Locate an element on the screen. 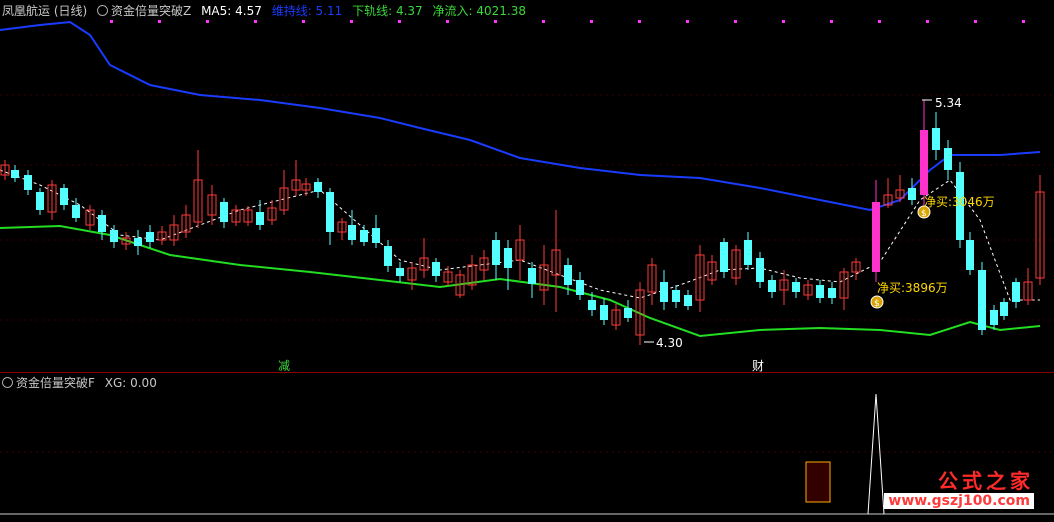  net-buy-label-2: 净买:3046万 is located at coordinates (959, 202).